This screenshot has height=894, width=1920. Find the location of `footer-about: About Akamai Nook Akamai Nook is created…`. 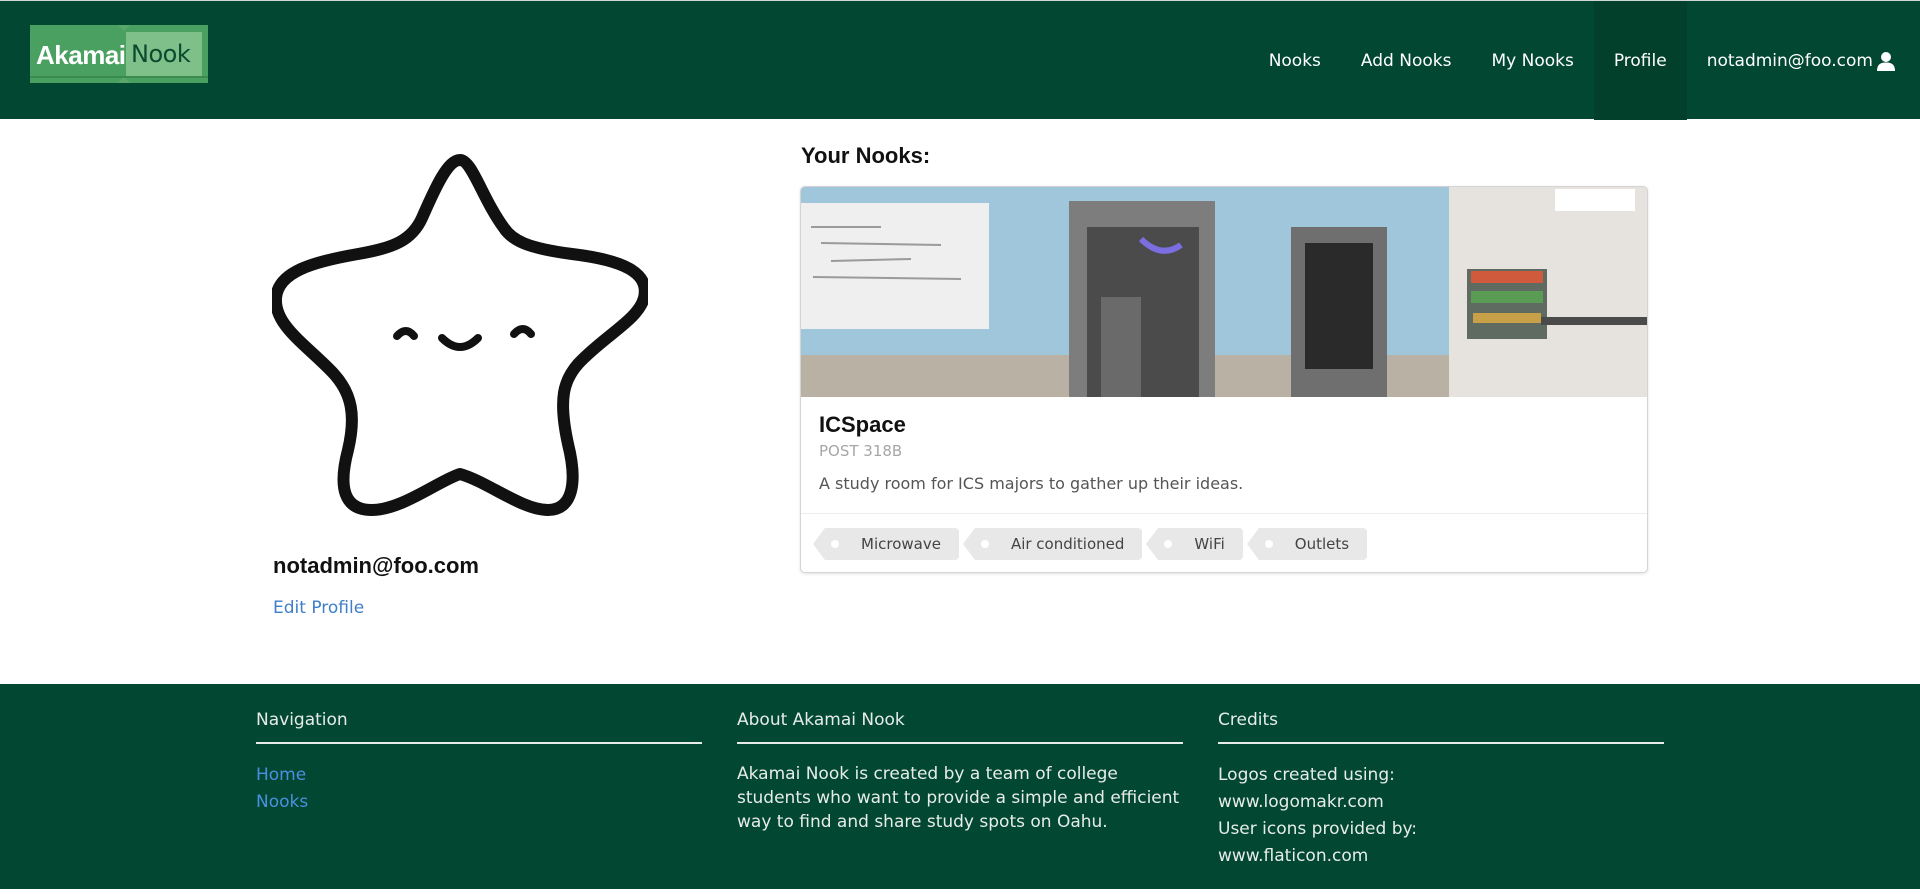

footer-about: About Akamai Nook Akamai Nook is created… is located at coordinates (960, 772).